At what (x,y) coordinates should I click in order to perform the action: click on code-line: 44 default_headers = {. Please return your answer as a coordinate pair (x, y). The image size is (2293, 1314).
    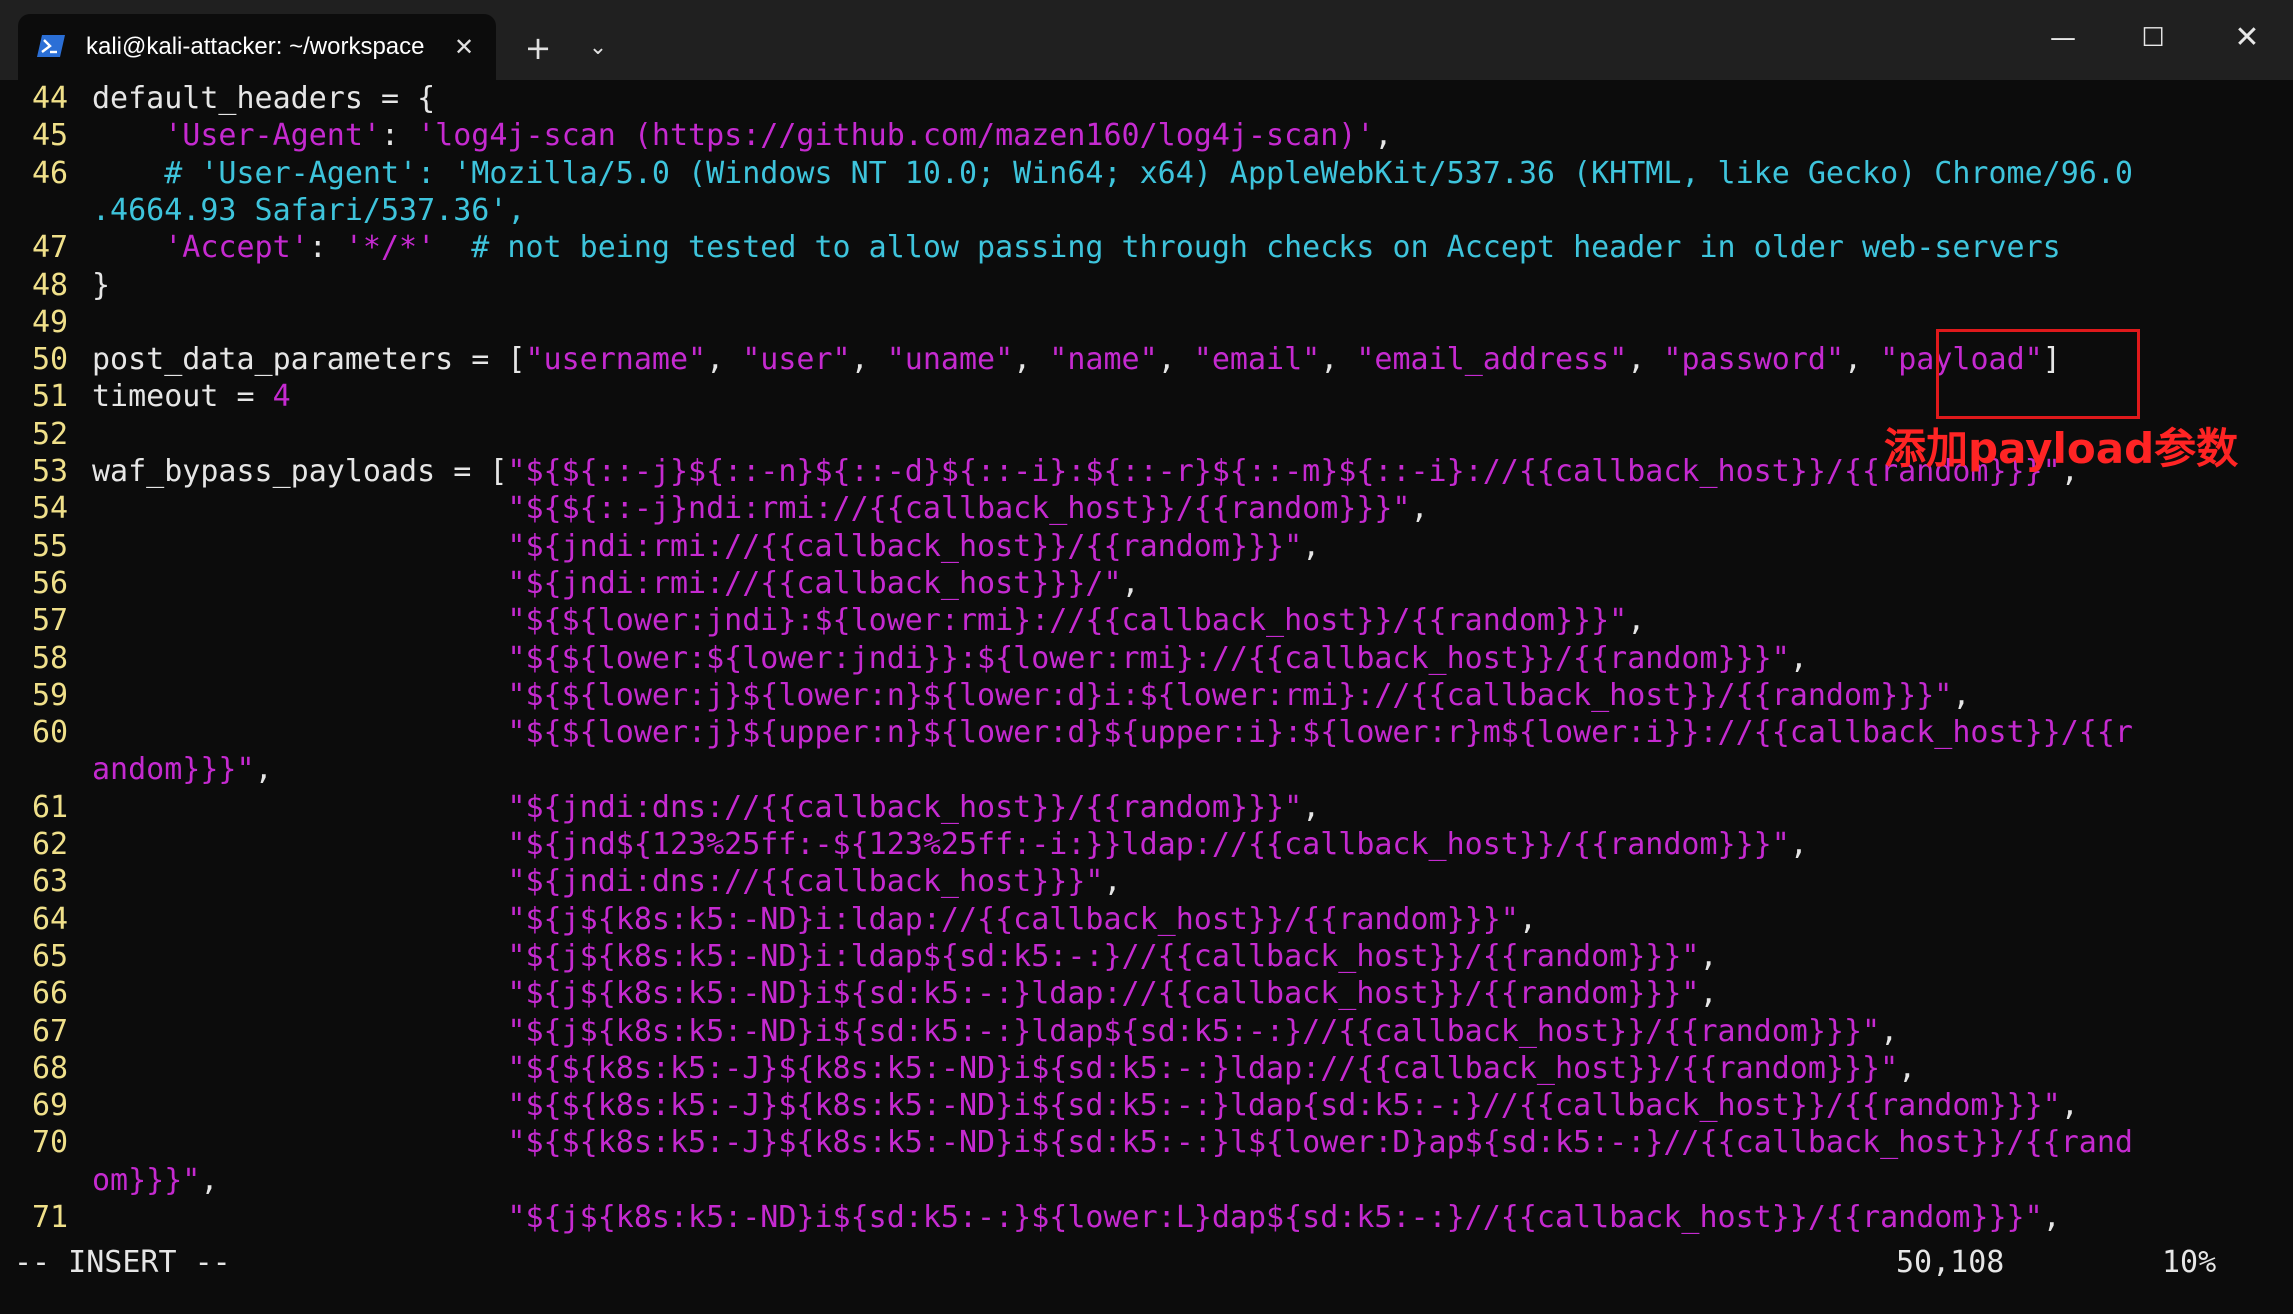
    Looking at the image, I should click on (217, 98).